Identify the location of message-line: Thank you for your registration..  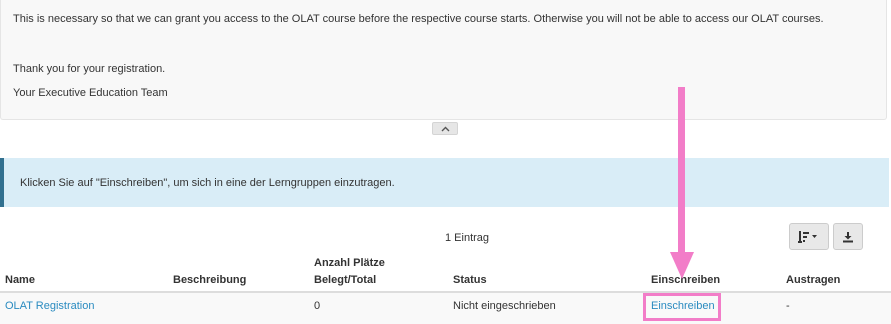
(89, 69).